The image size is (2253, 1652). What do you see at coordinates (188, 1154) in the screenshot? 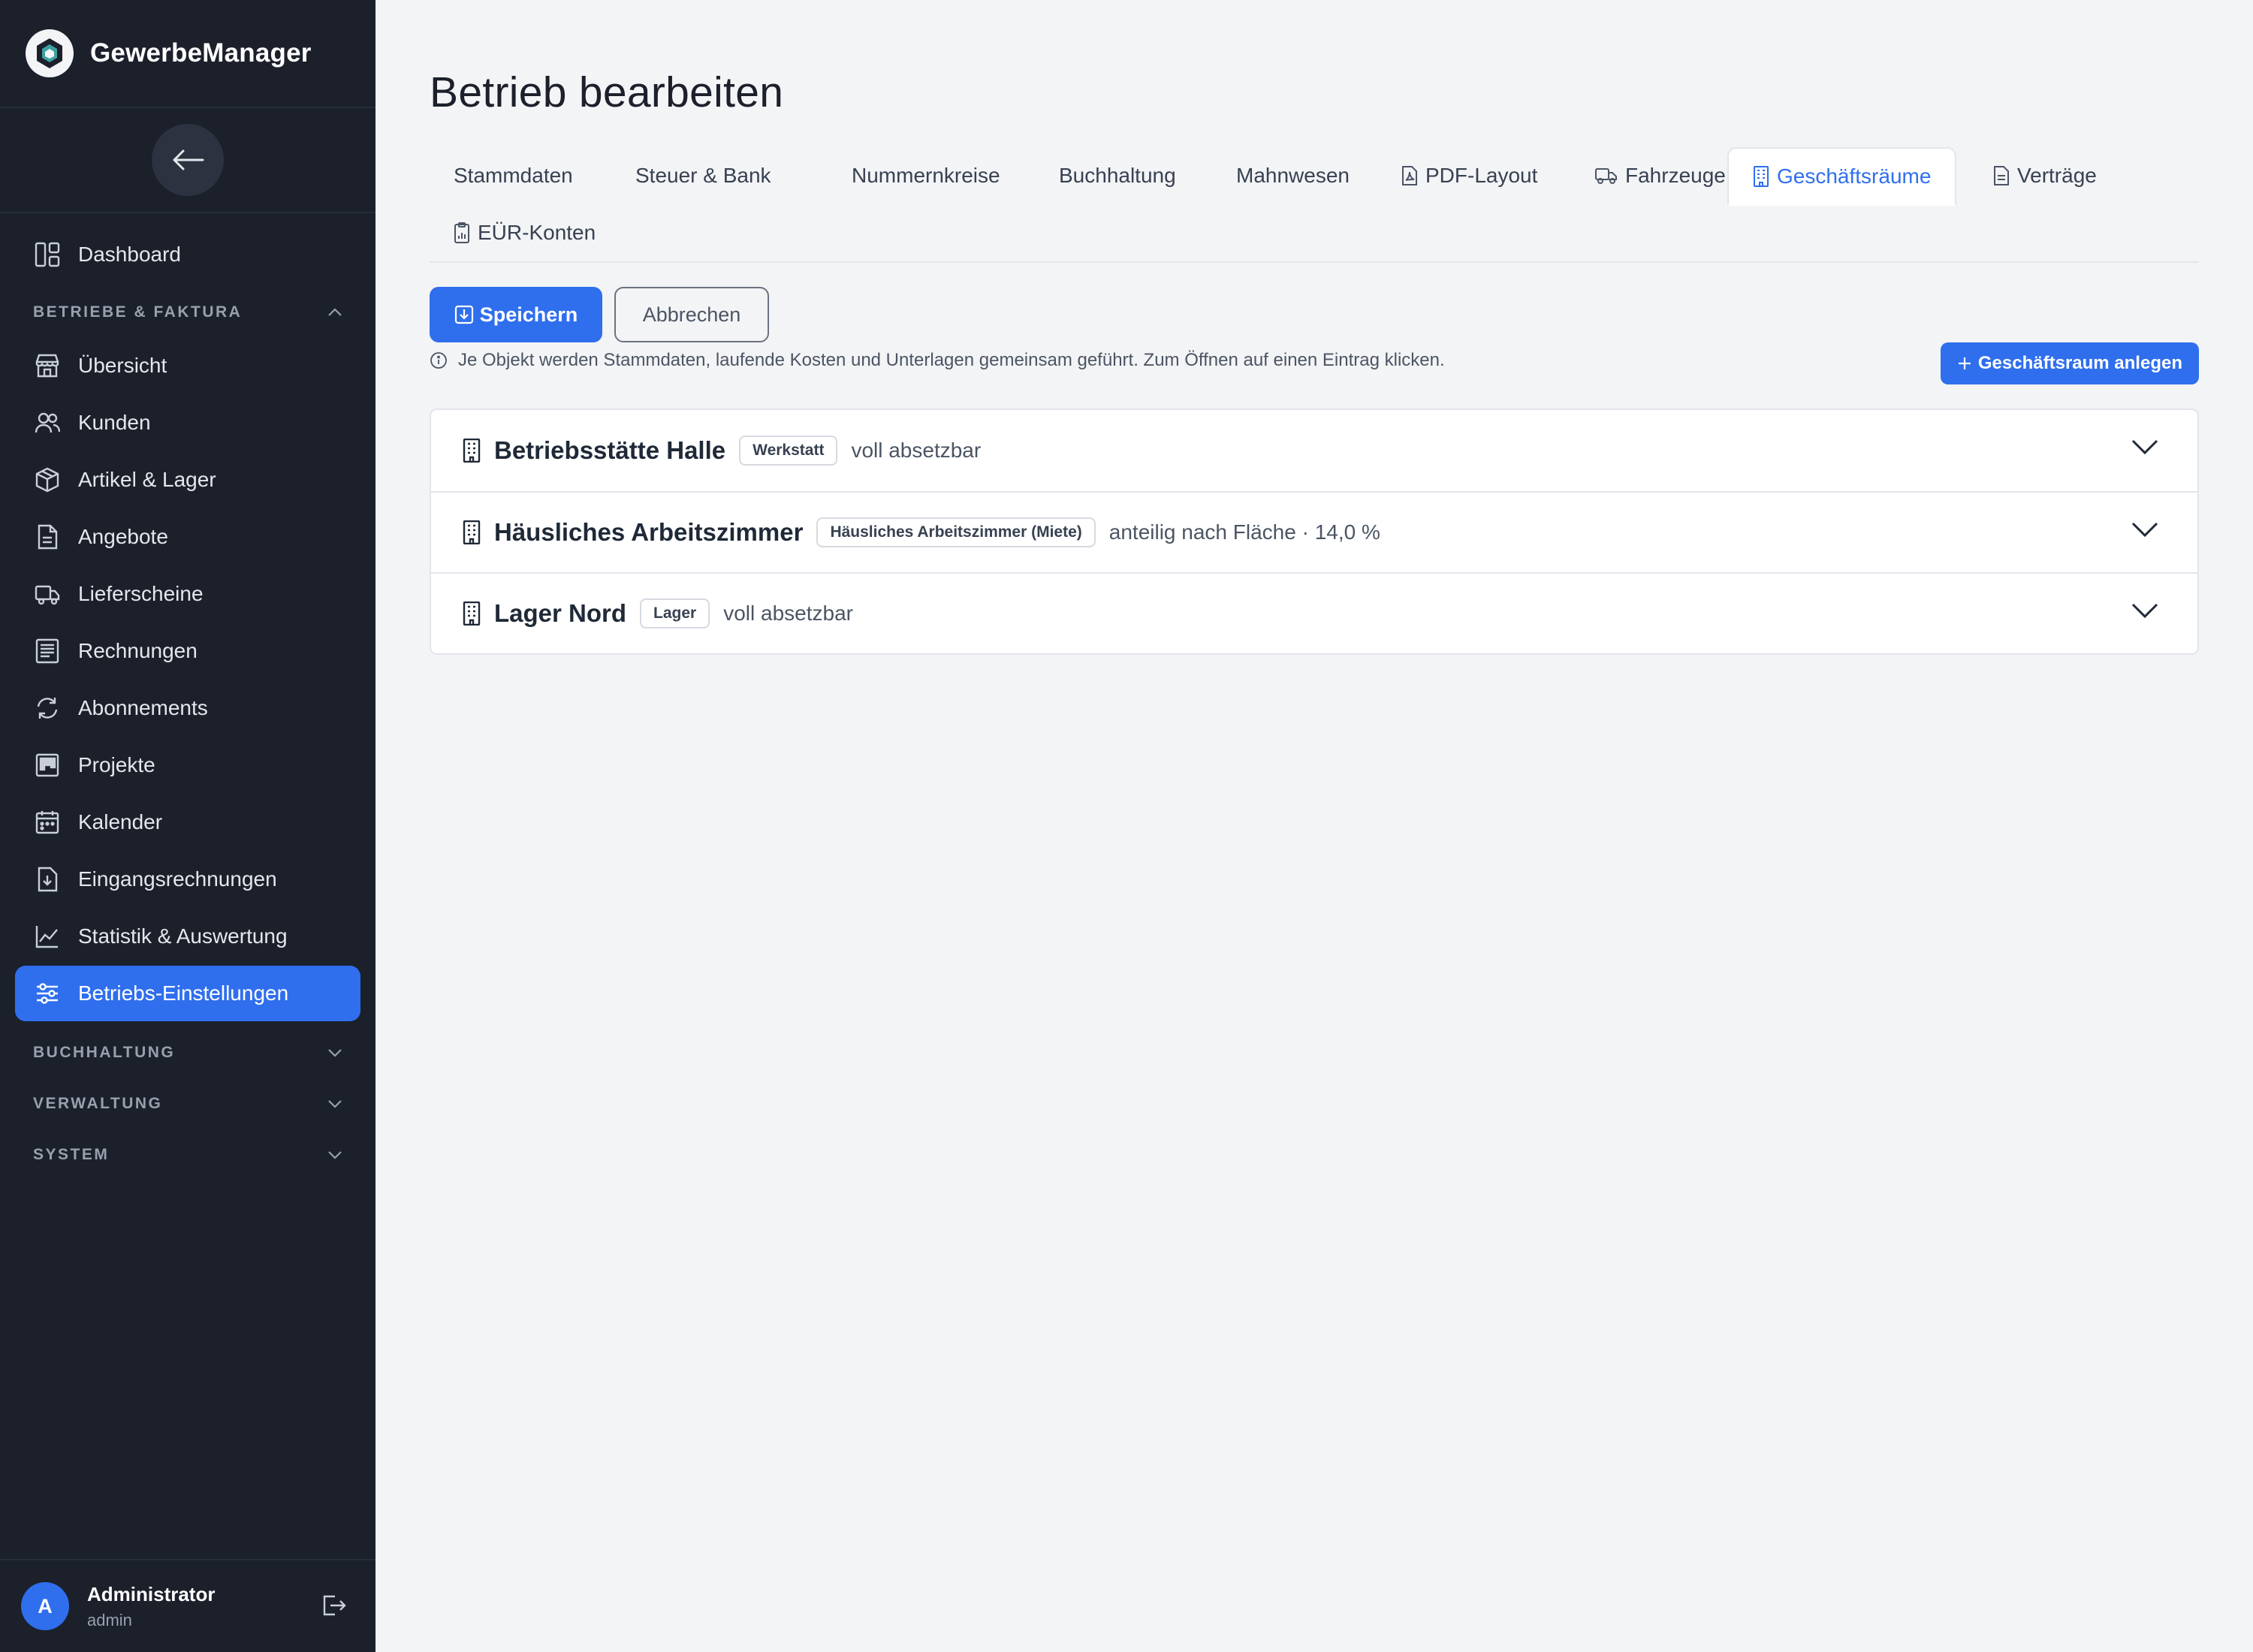
I see `section-system: SYSTEM` at bounding box center [188, 1154].